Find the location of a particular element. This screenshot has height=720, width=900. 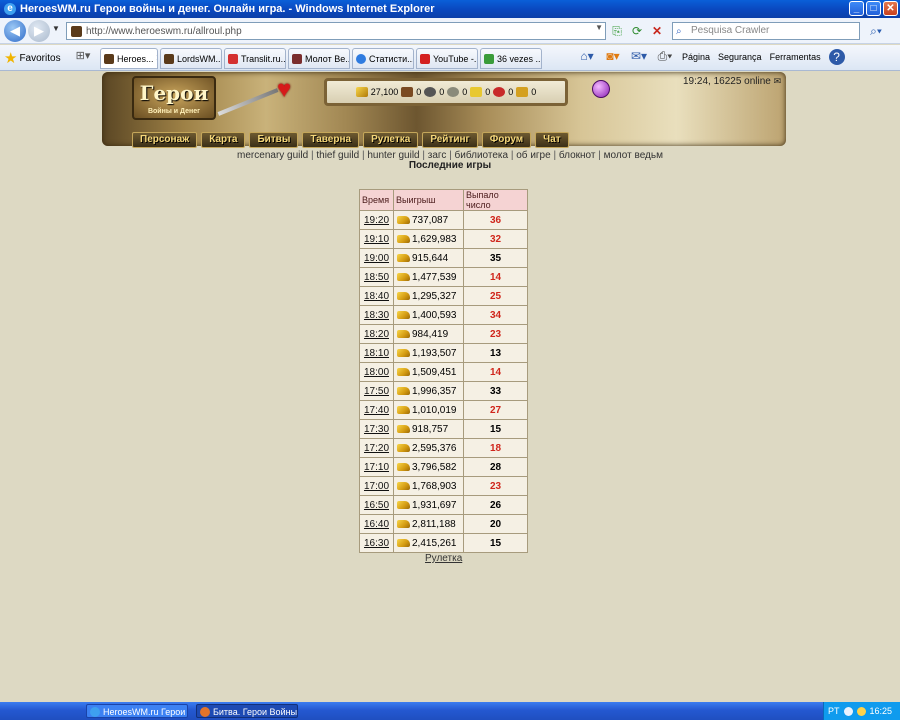

minimize-button: _ is located at coordinates (856, 8).